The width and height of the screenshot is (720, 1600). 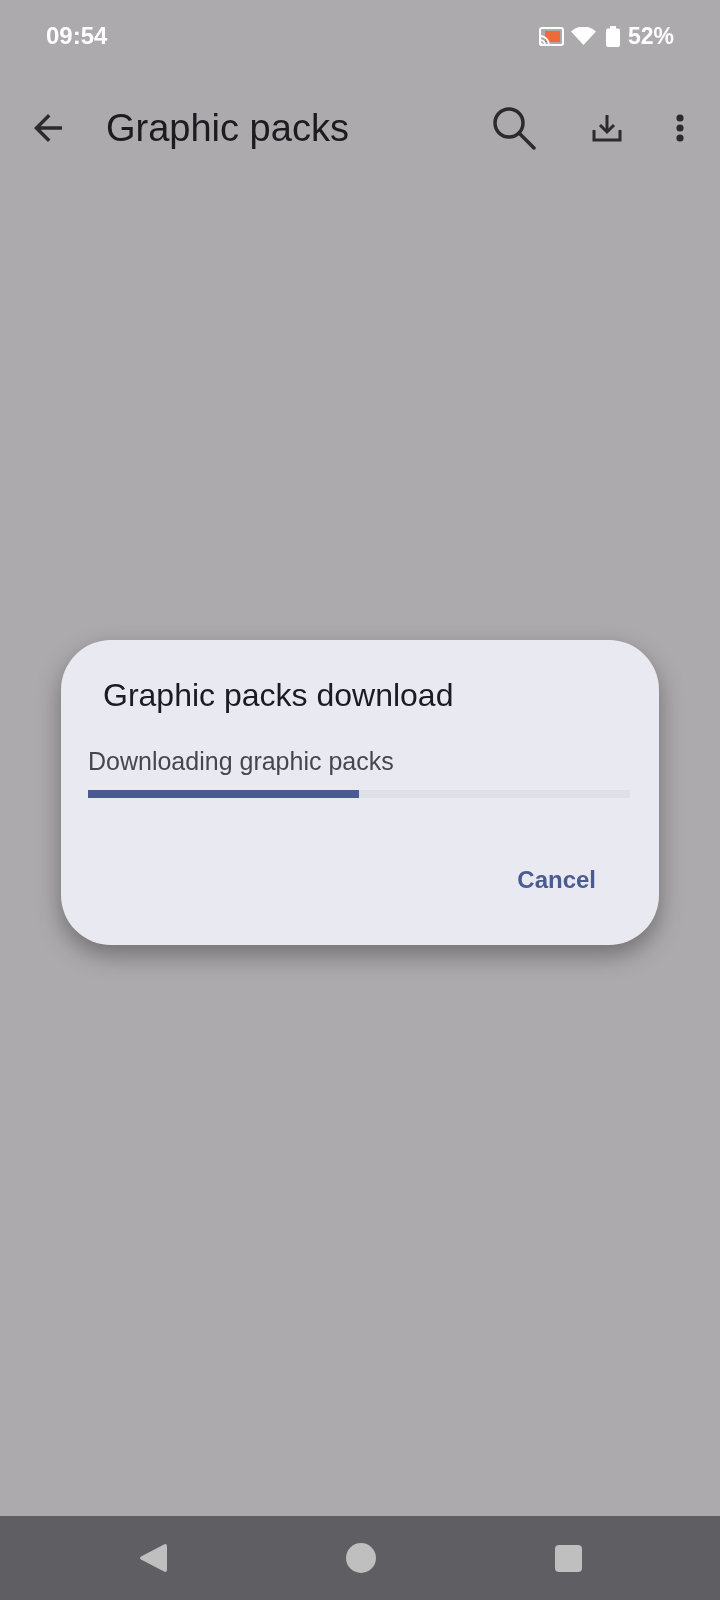 What do you see at coordinates (607, 128) in the screenshot?
I see `download-icon` at bounding box center [607, 128].